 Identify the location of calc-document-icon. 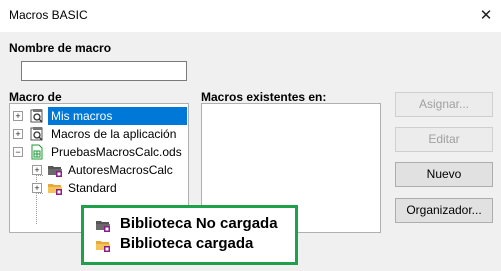
(37, 152).